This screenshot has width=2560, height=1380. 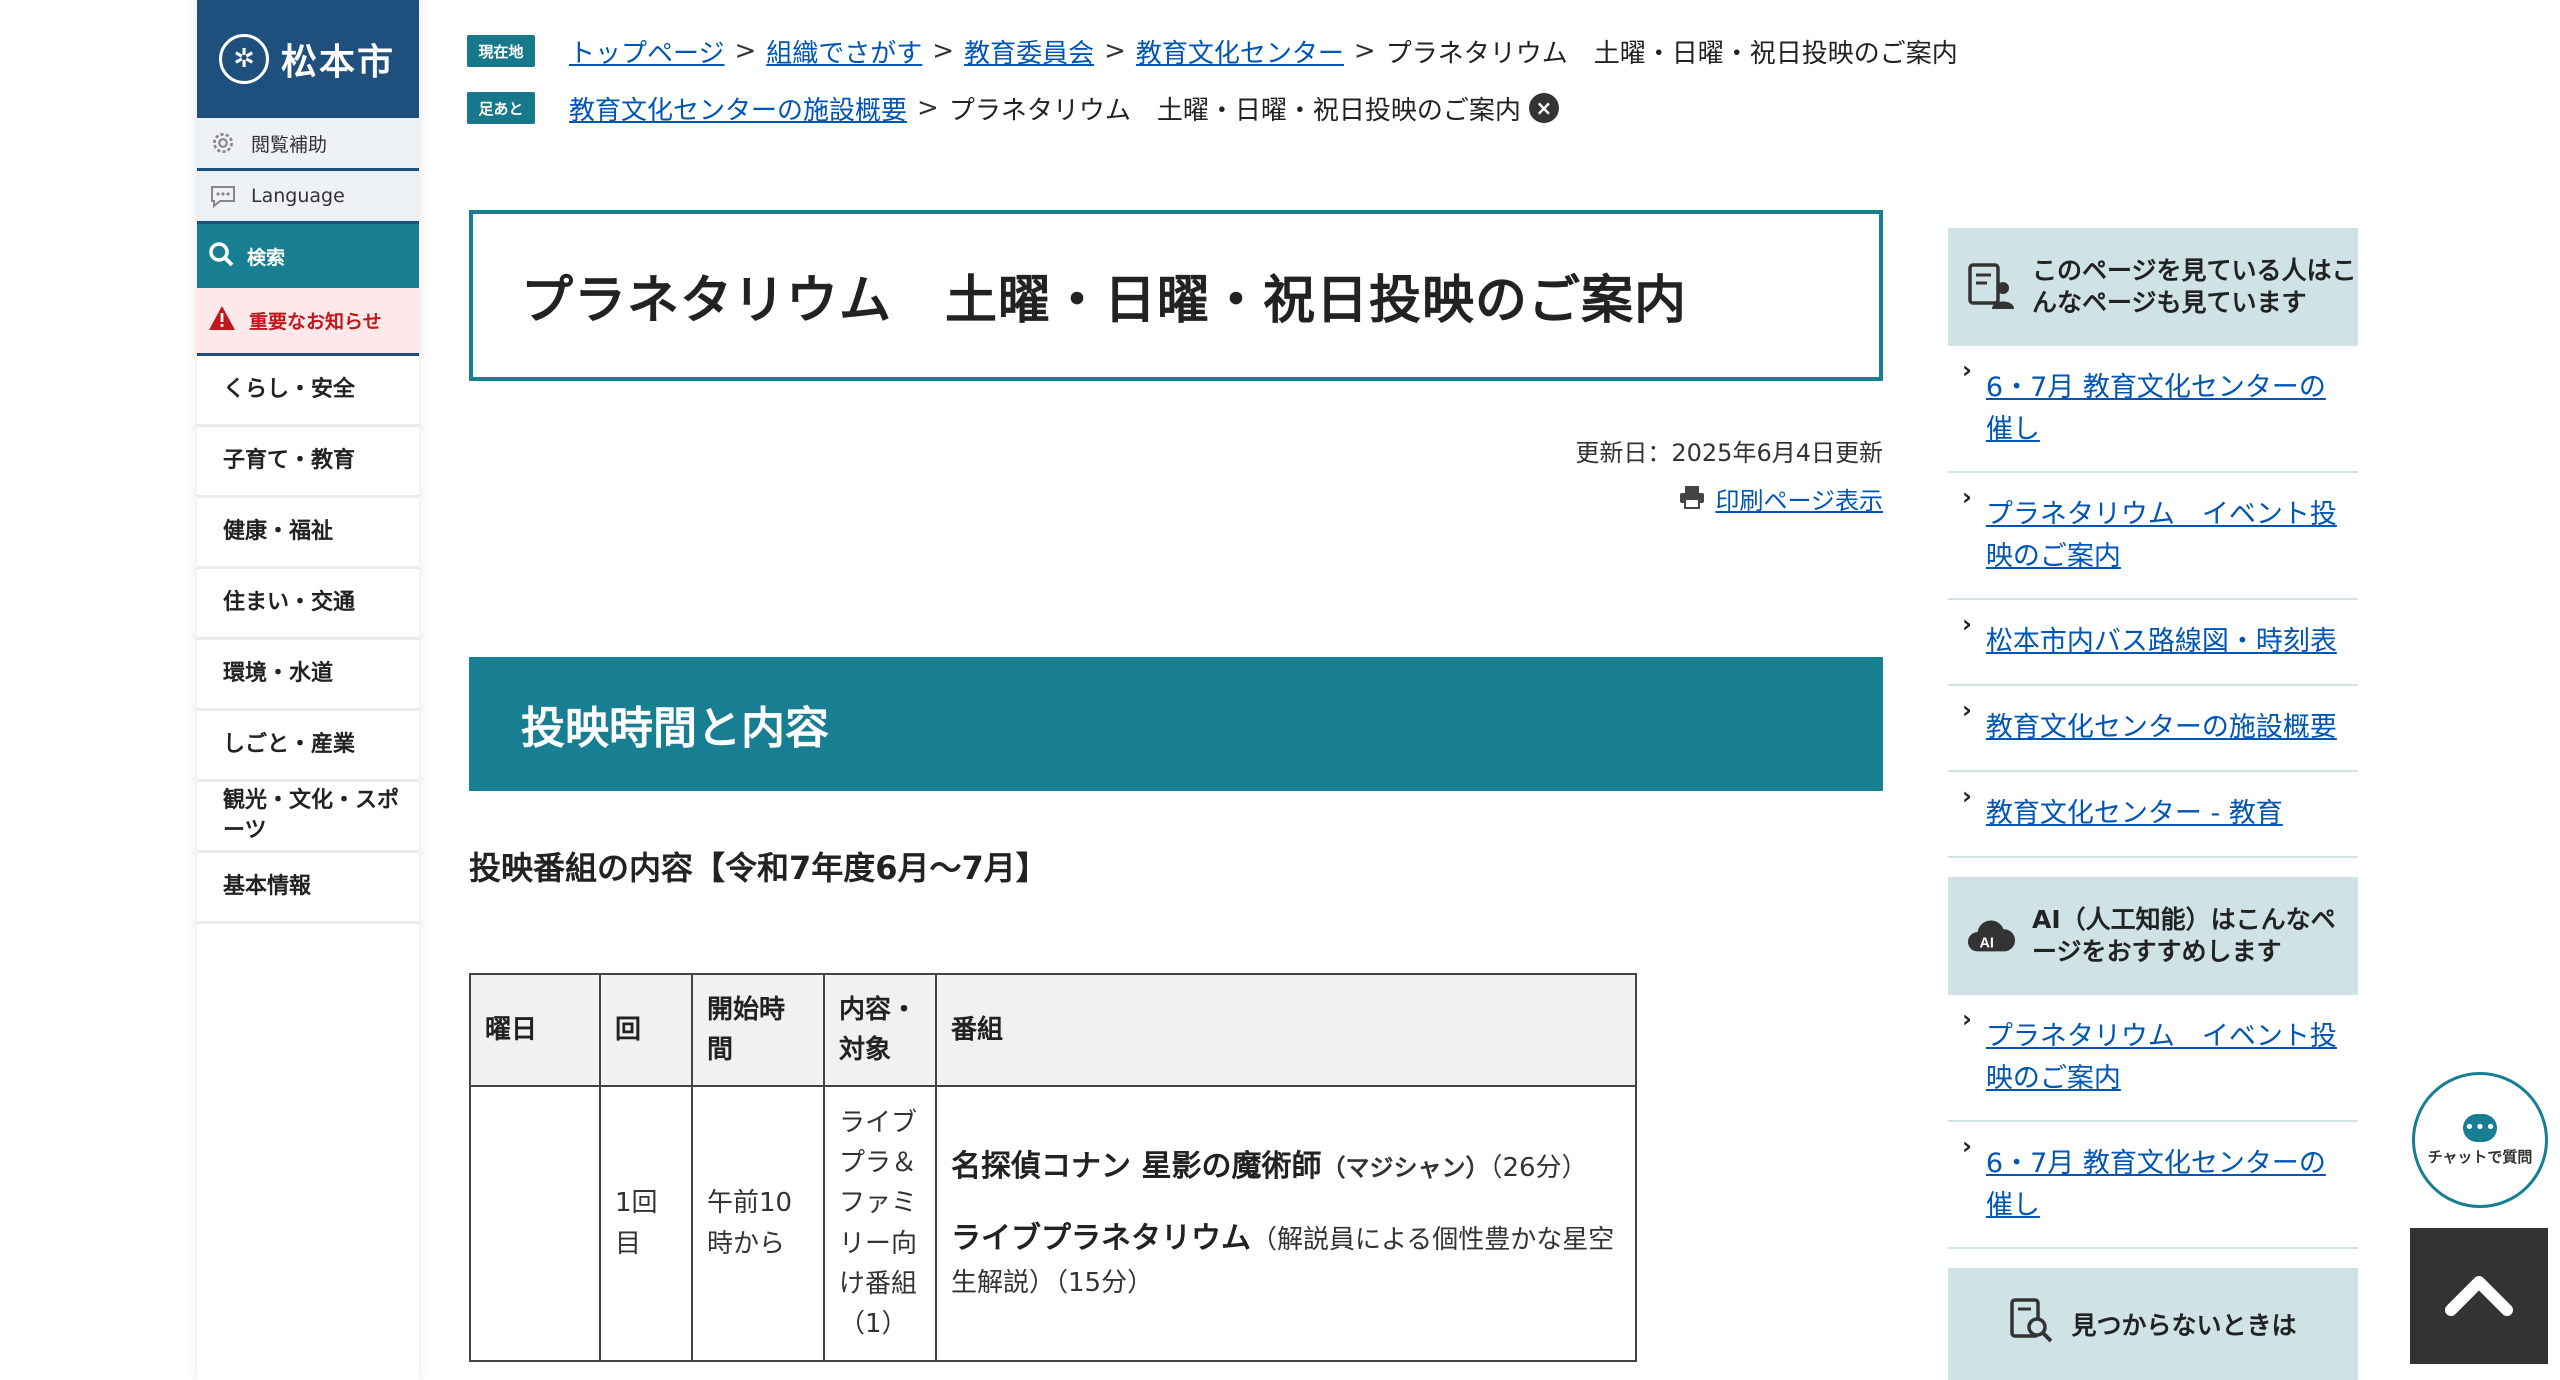 What do you see at coordinates (1176, 724) in the screenshot?
I see `section-heading: 投映時間と内容` at bounding box center [1176, 724].